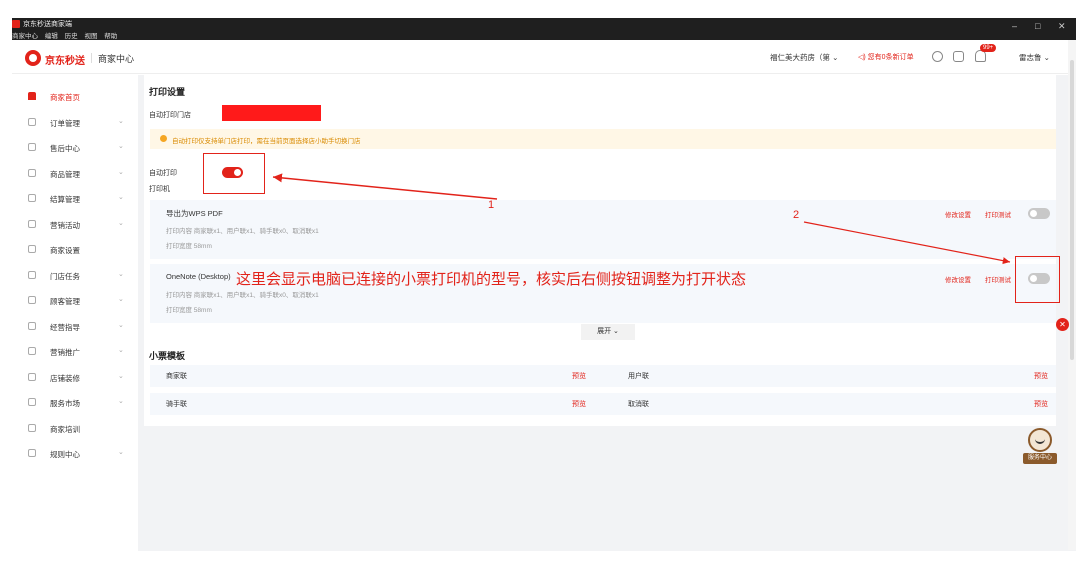  Describe the element at coordinates (32, 326) in the screenshot. I see `guidance-icon` at that location.